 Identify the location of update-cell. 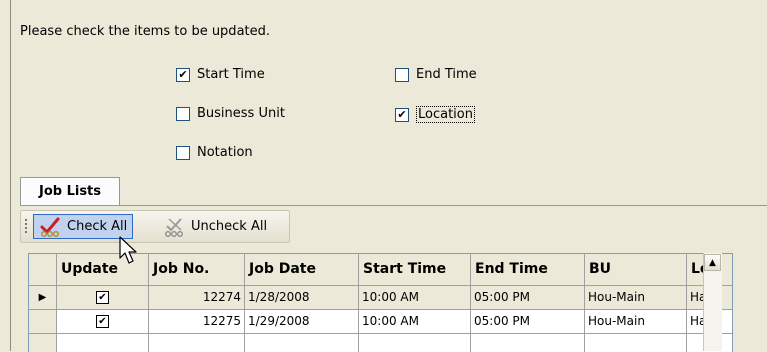
(103, 343).